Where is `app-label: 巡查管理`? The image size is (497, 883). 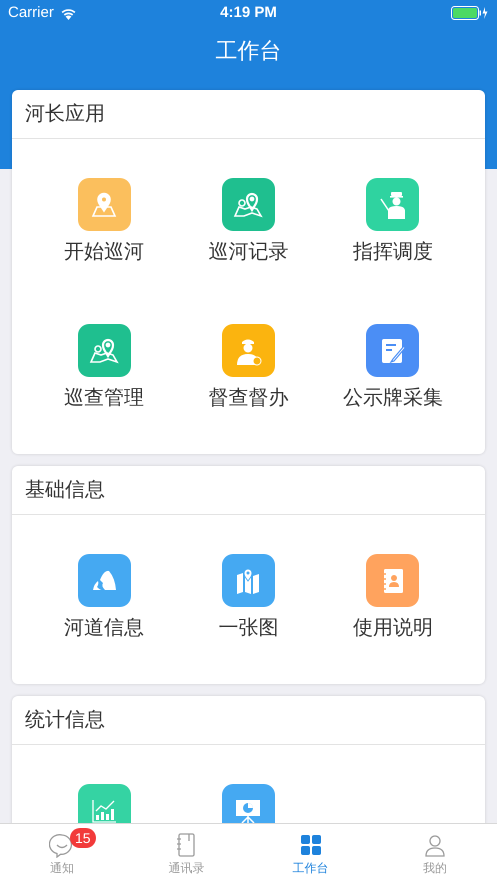 app-label: 巡查管理 is located at coordinates (104, 398).